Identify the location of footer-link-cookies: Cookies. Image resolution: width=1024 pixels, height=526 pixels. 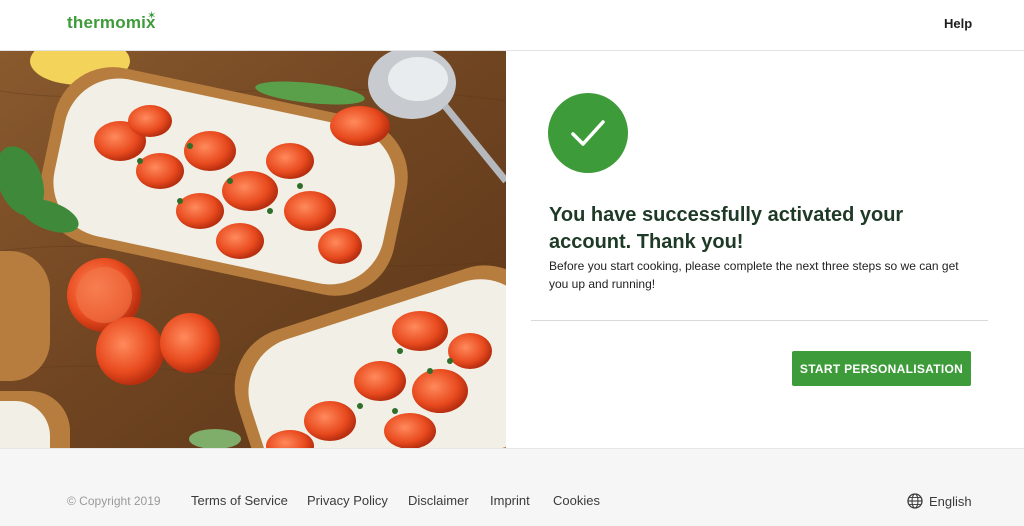
(576, 500).